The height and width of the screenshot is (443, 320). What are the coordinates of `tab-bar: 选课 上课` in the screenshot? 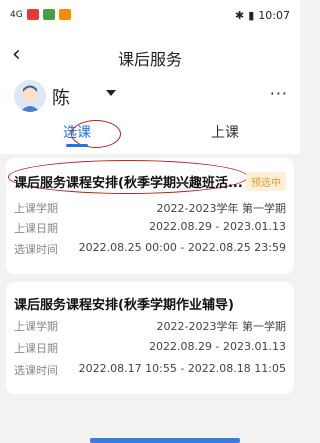 It's located at (150, 137).